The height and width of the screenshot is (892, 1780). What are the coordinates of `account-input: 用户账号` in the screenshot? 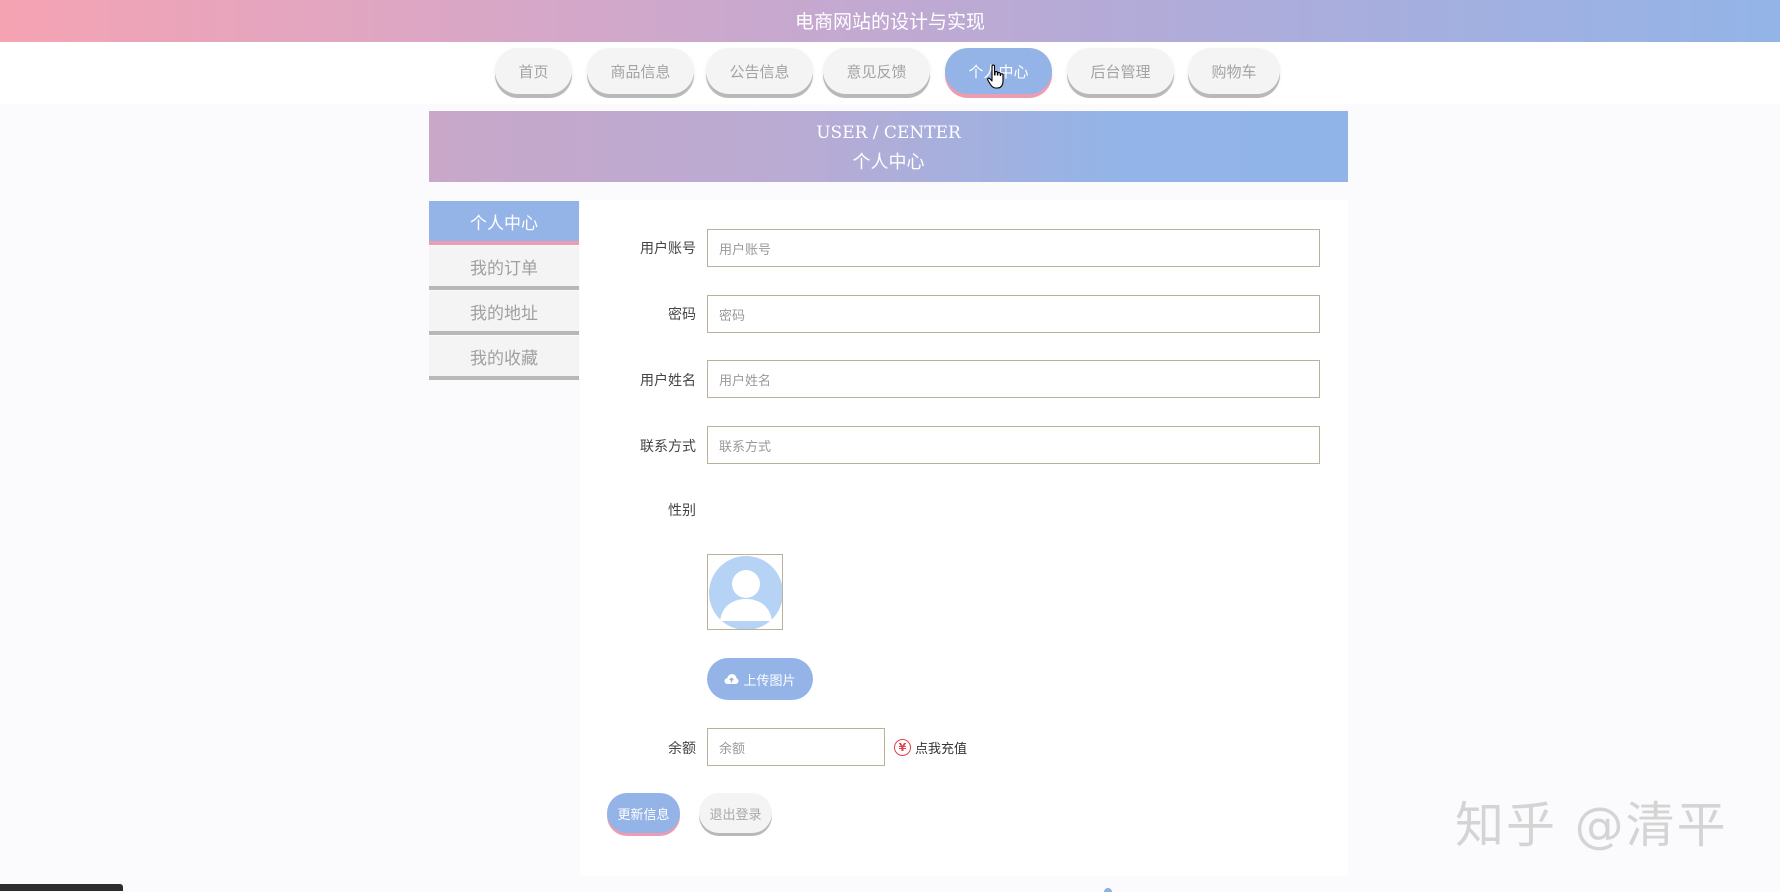 It's located at (1013, 248).